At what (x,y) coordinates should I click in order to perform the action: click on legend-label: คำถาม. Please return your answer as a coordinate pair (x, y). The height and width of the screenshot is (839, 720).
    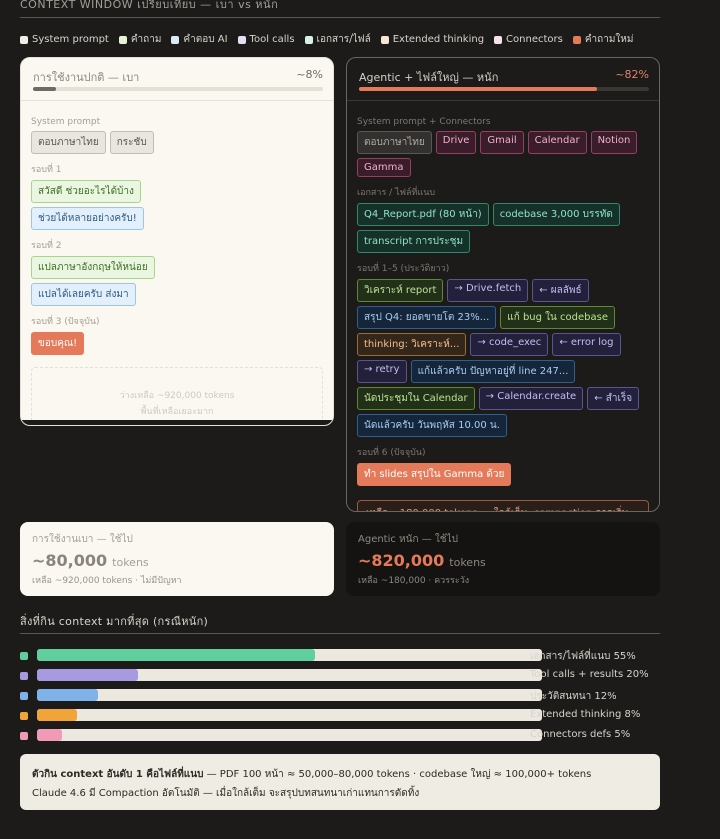
    Looking at the image, I should click on (146, 39).